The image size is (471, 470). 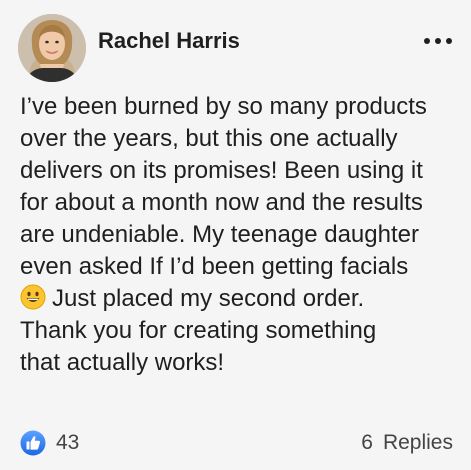 What do you see at coordinates (198, 330) in the screenshot?
I see `comment-line: Thank you for creating something` at bounding box center [198, 330].